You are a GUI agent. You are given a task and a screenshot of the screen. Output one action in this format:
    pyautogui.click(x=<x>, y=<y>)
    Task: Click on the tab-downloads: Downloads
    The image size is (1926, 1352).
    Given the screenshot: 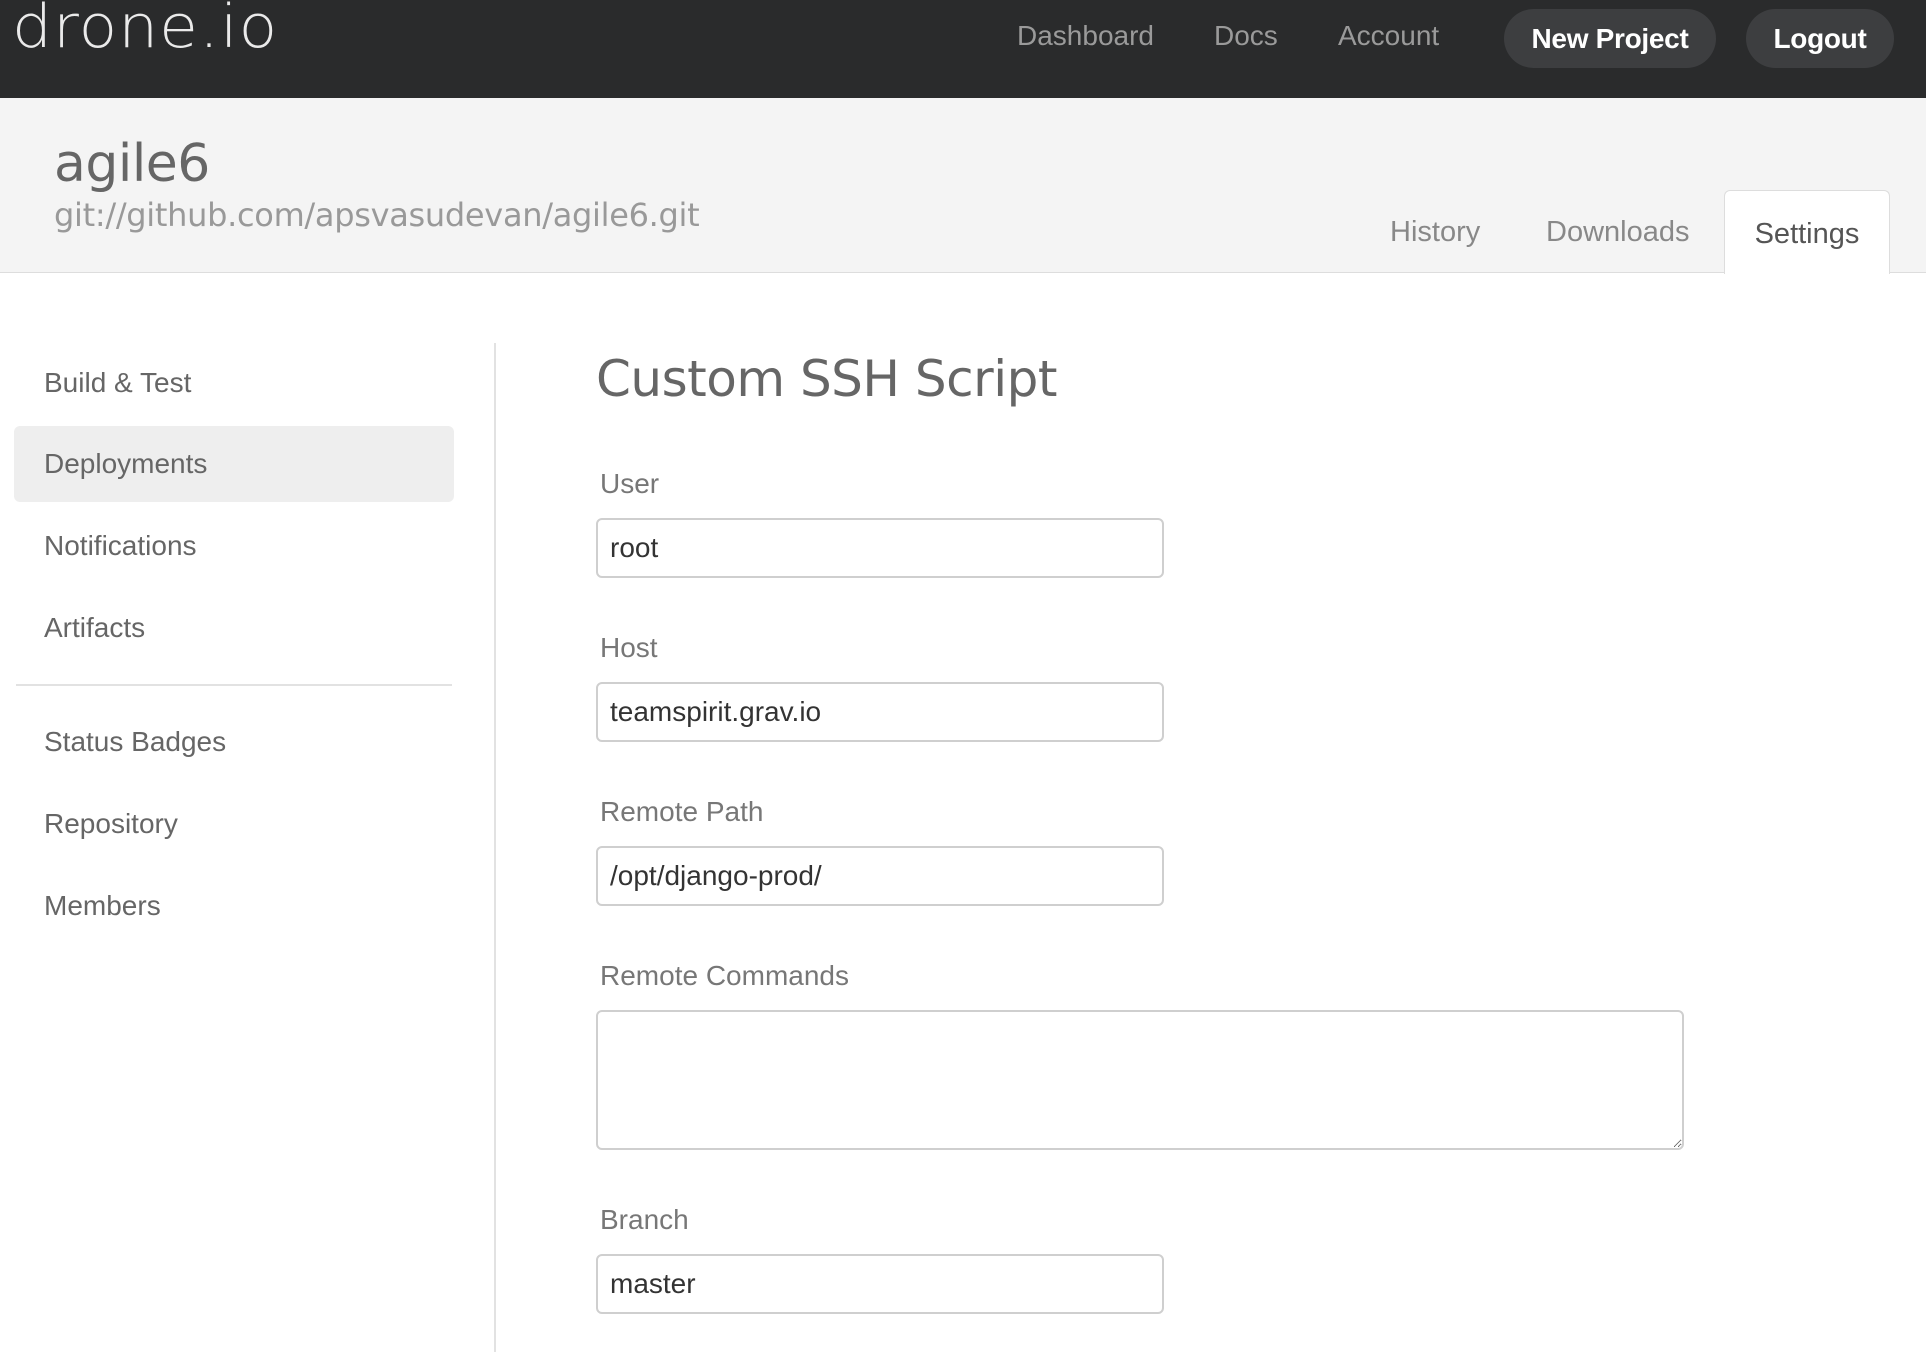 What is the action you would take?
    pyautogui.click(x=1617, y=232)
    